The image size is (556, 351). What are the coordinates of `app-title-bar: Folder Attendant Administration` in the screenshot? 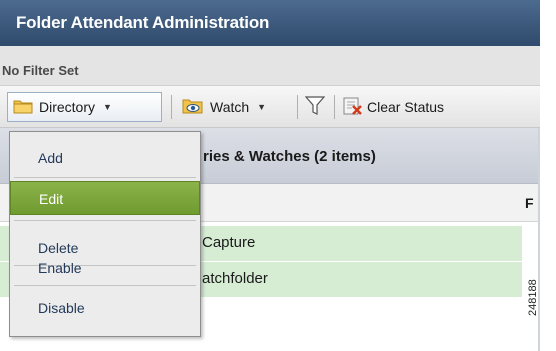 It's located at (270, 23).